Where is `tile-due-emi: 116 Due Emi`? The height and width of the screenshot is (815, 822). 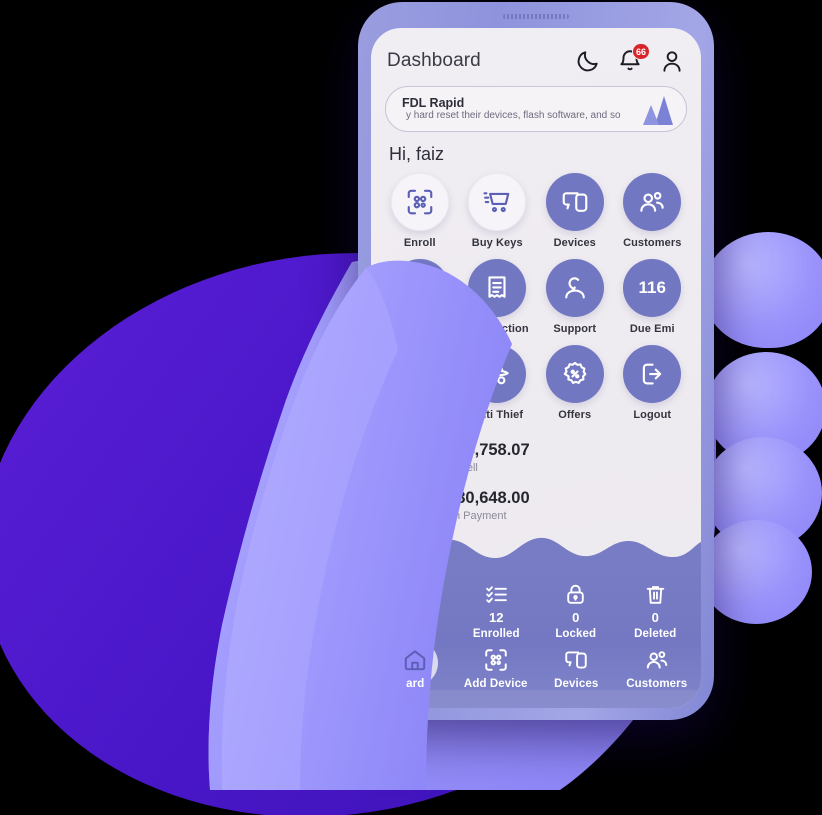 tile-due-emi: 116 Due Emi is located at coordinates (653, 299).